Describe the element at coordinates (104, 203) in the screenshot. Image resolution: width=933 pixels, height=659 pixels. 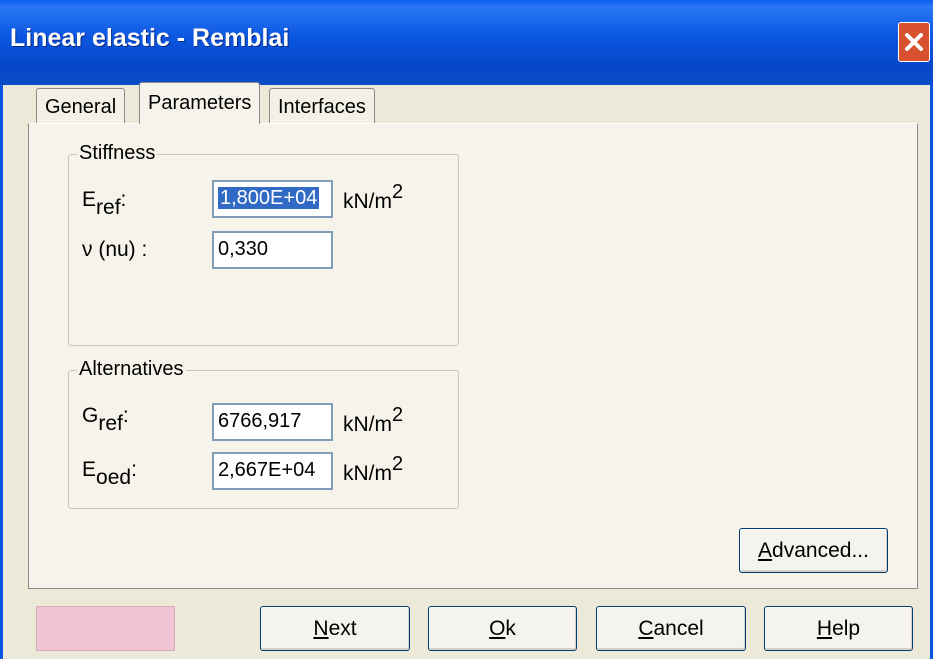
I see `e-ref-label: Eref:` at that location.